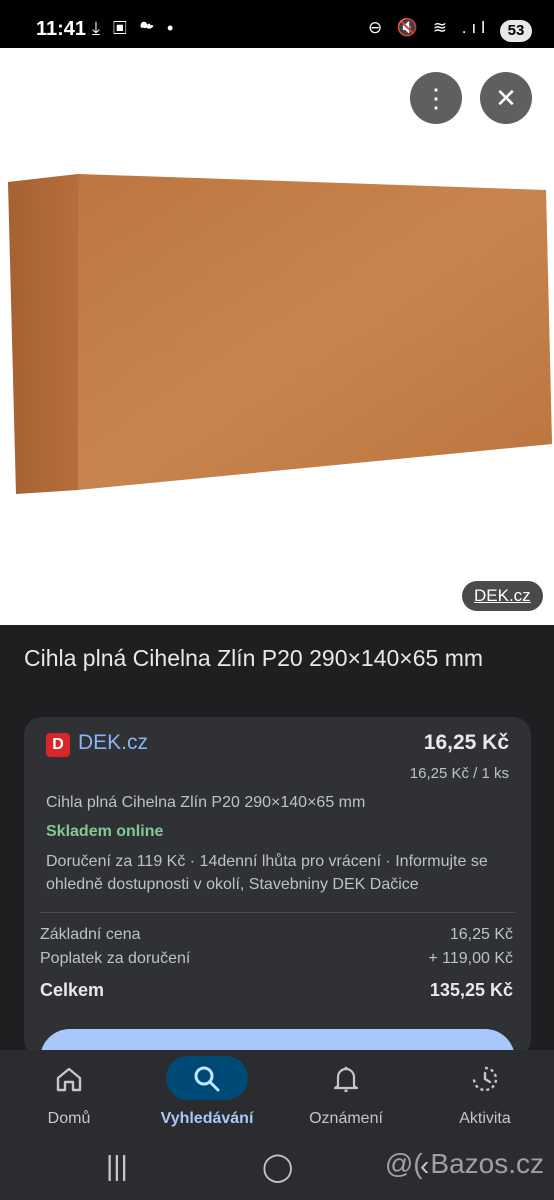 This screenshot has width=554, height=1200. What do you see at coordinates (90, 934) in the screenshot?
I see `base-price-label: Základní cena` at bounding box center [90, 934].